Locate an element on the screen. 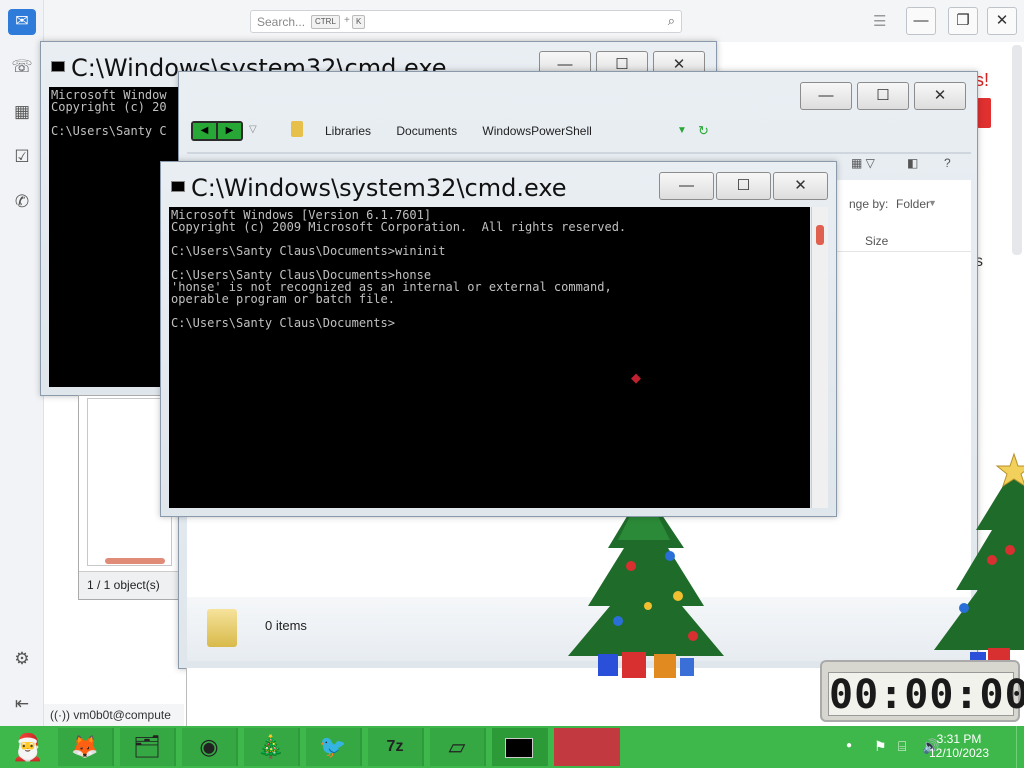  shortcut-ctrl-key: CTRL is located at coordinates (325, 22).